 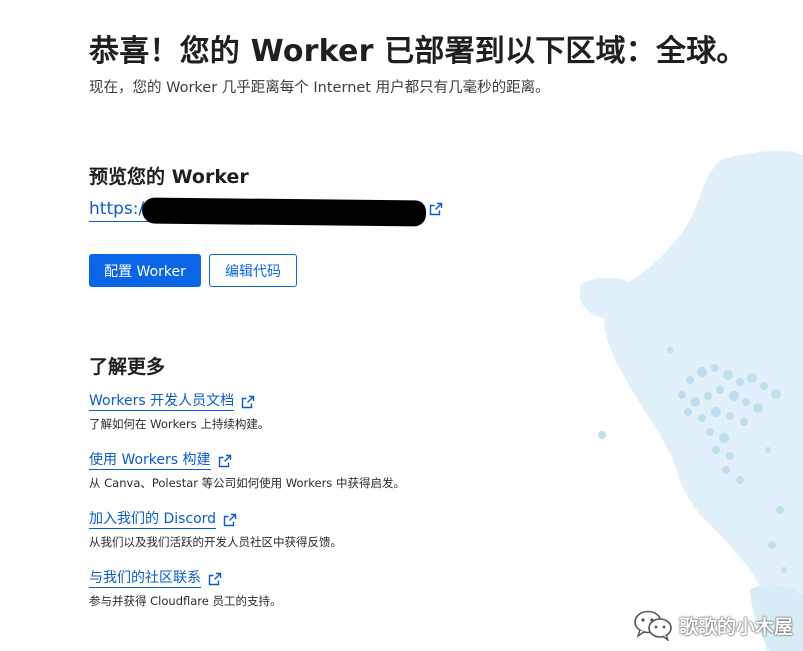 I want to click on resource-description: 了解如何在 Workers 上持续构建。, so click(x=179, y=424).